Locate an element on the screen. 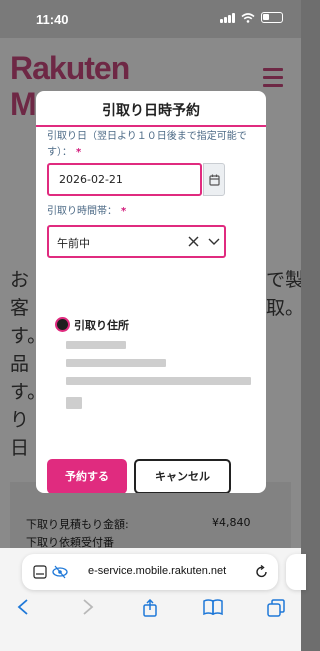 This screenshot has width=320, height=651. date-label: 引取り日（翌日より１０日後まで指定可能です）： * is located at coordinates (147, 144).